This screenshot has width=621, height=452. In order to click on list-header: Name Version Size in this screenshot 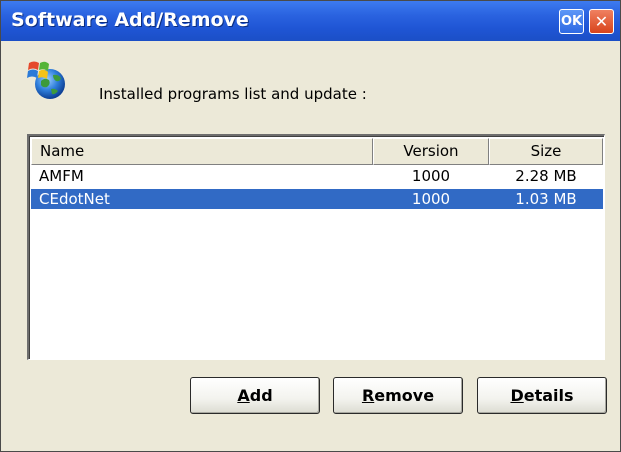, I will do `click(317, 151)`.